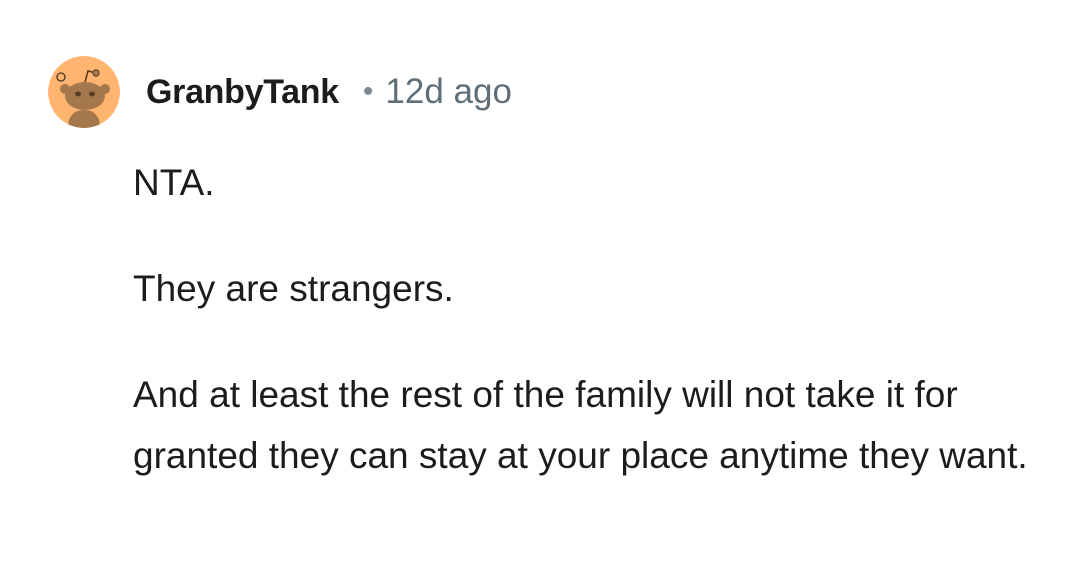 This screenshot has height=561, width=1080. Describe the element at coordinates (242, 92) in the screenshot. I see `username: GranbyTank` at that location.